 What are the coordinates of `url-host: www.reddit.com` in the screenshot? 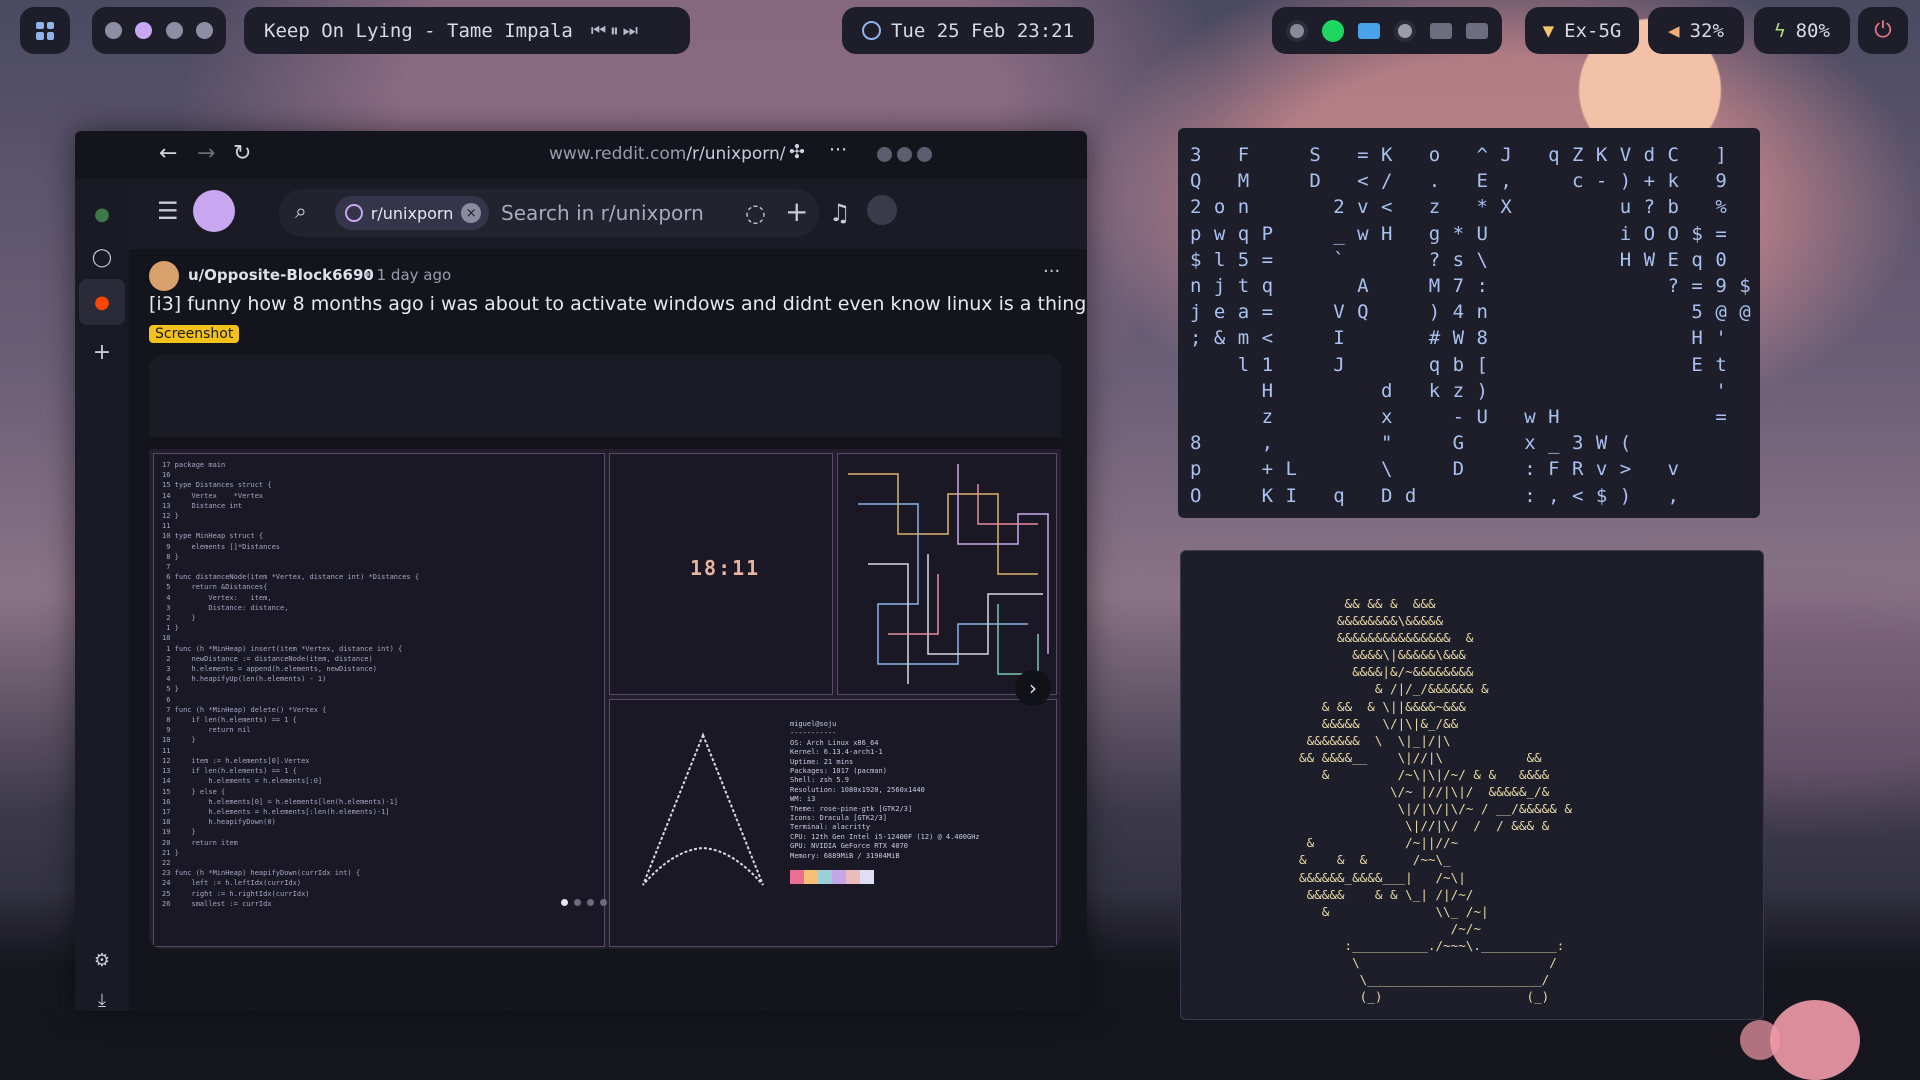 It's located at (618, 154).